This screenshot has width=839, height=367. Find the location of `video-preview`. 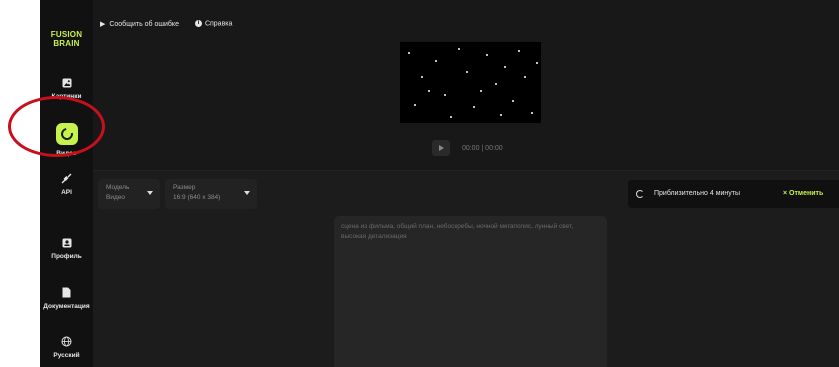

video-preview is located at coordinates (470, 82).